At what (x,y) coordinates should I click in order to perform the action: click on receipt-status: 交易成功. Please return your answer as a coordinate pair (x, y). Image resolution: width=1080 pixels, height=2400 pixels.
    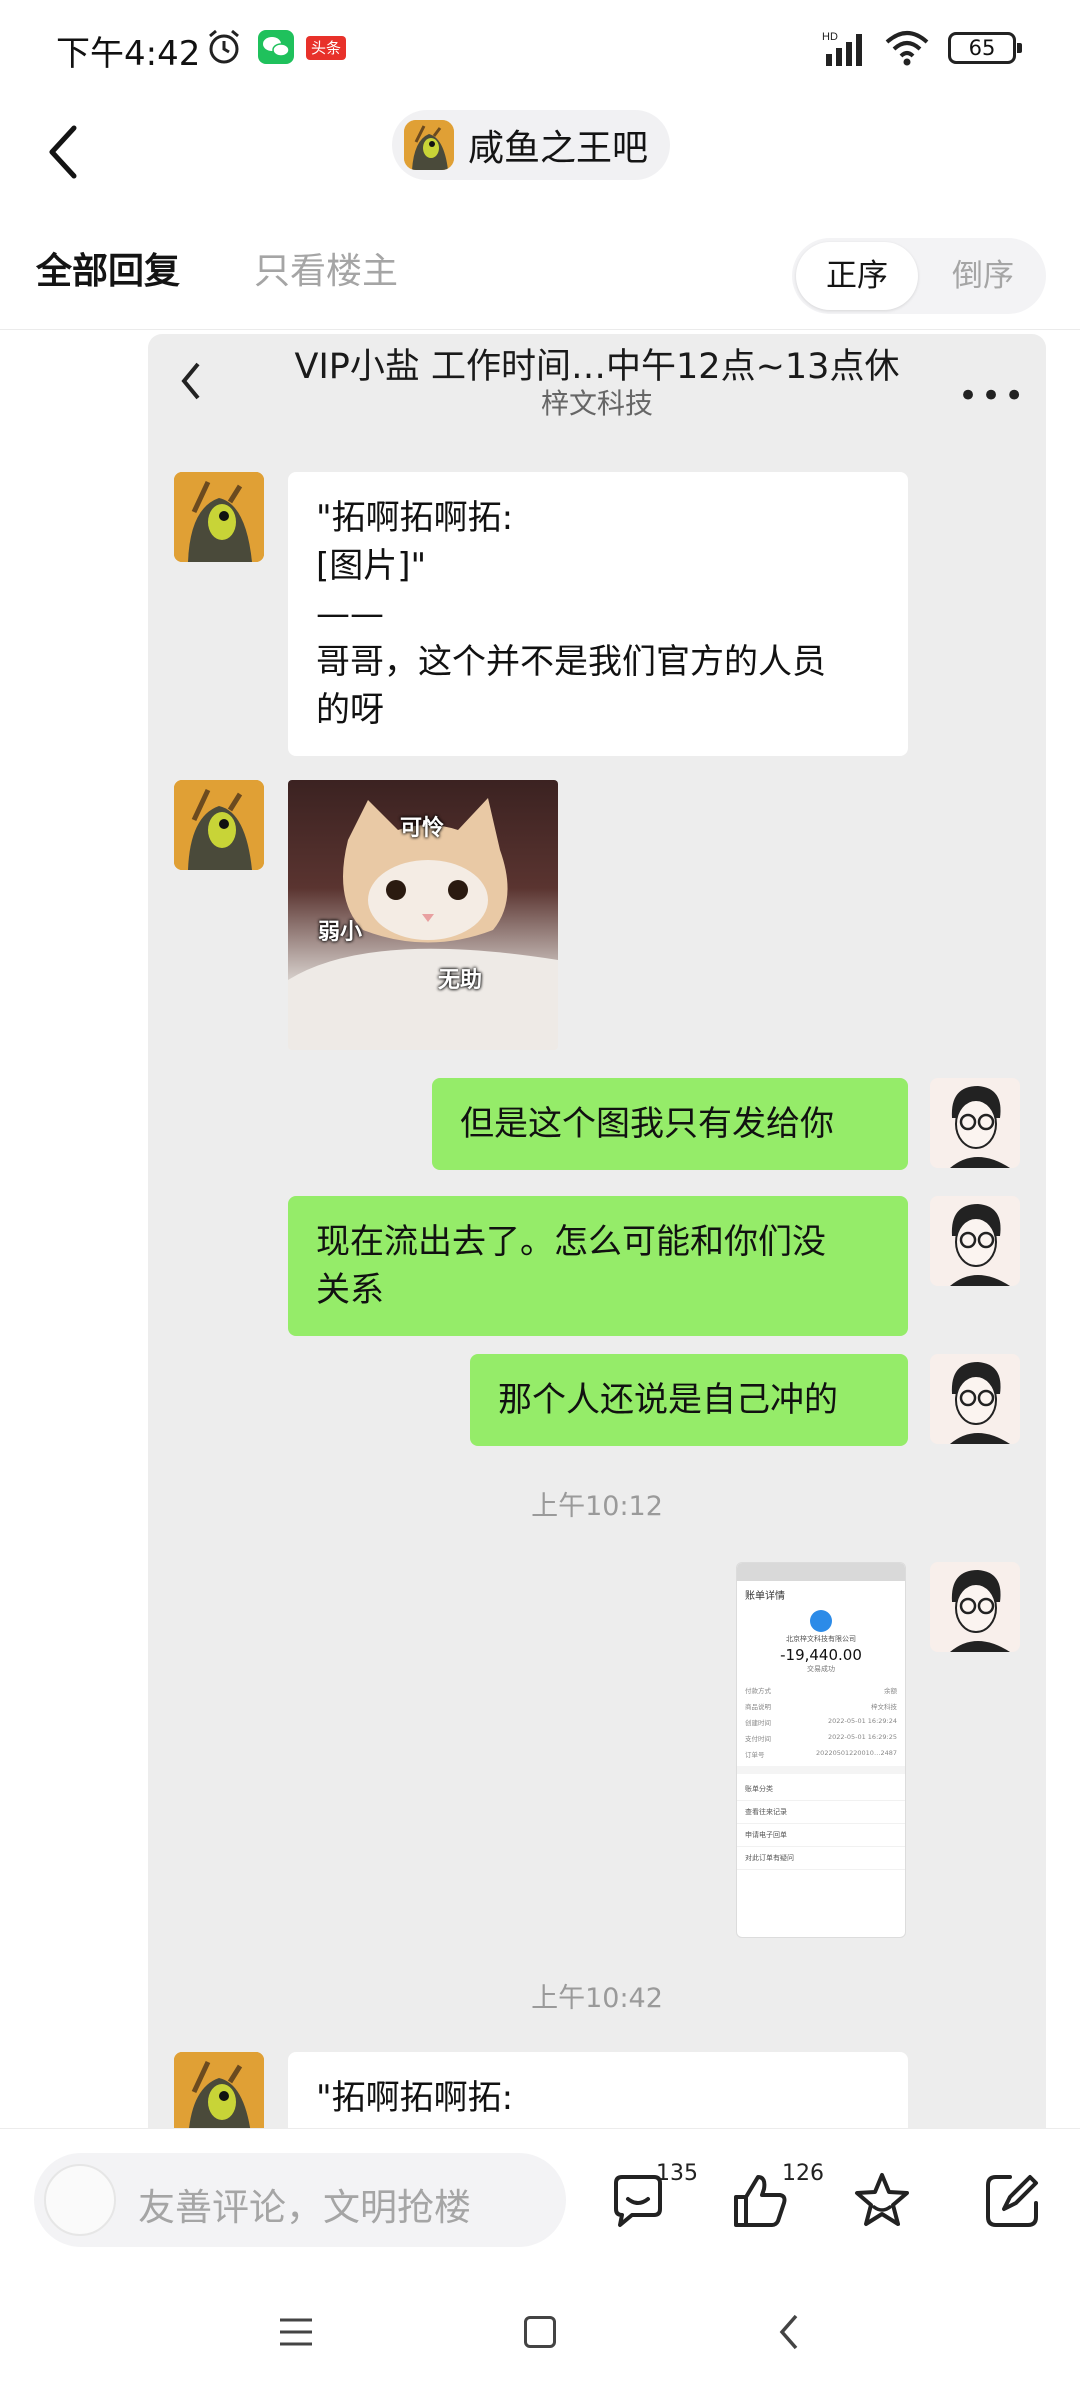
    Looking at the image, I should click on (821, 1669).